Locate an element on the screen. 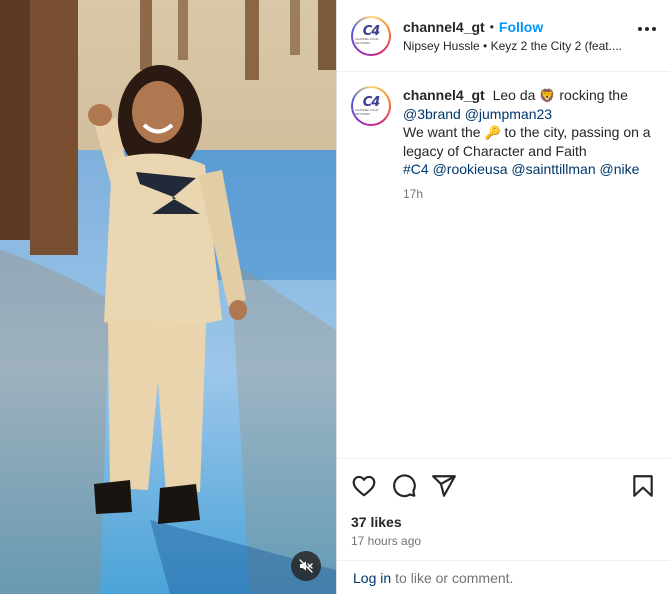 Image resolution: width=670 pixels, height=594 pixels. follow-button: Follow is located at coordinates (521, 27).